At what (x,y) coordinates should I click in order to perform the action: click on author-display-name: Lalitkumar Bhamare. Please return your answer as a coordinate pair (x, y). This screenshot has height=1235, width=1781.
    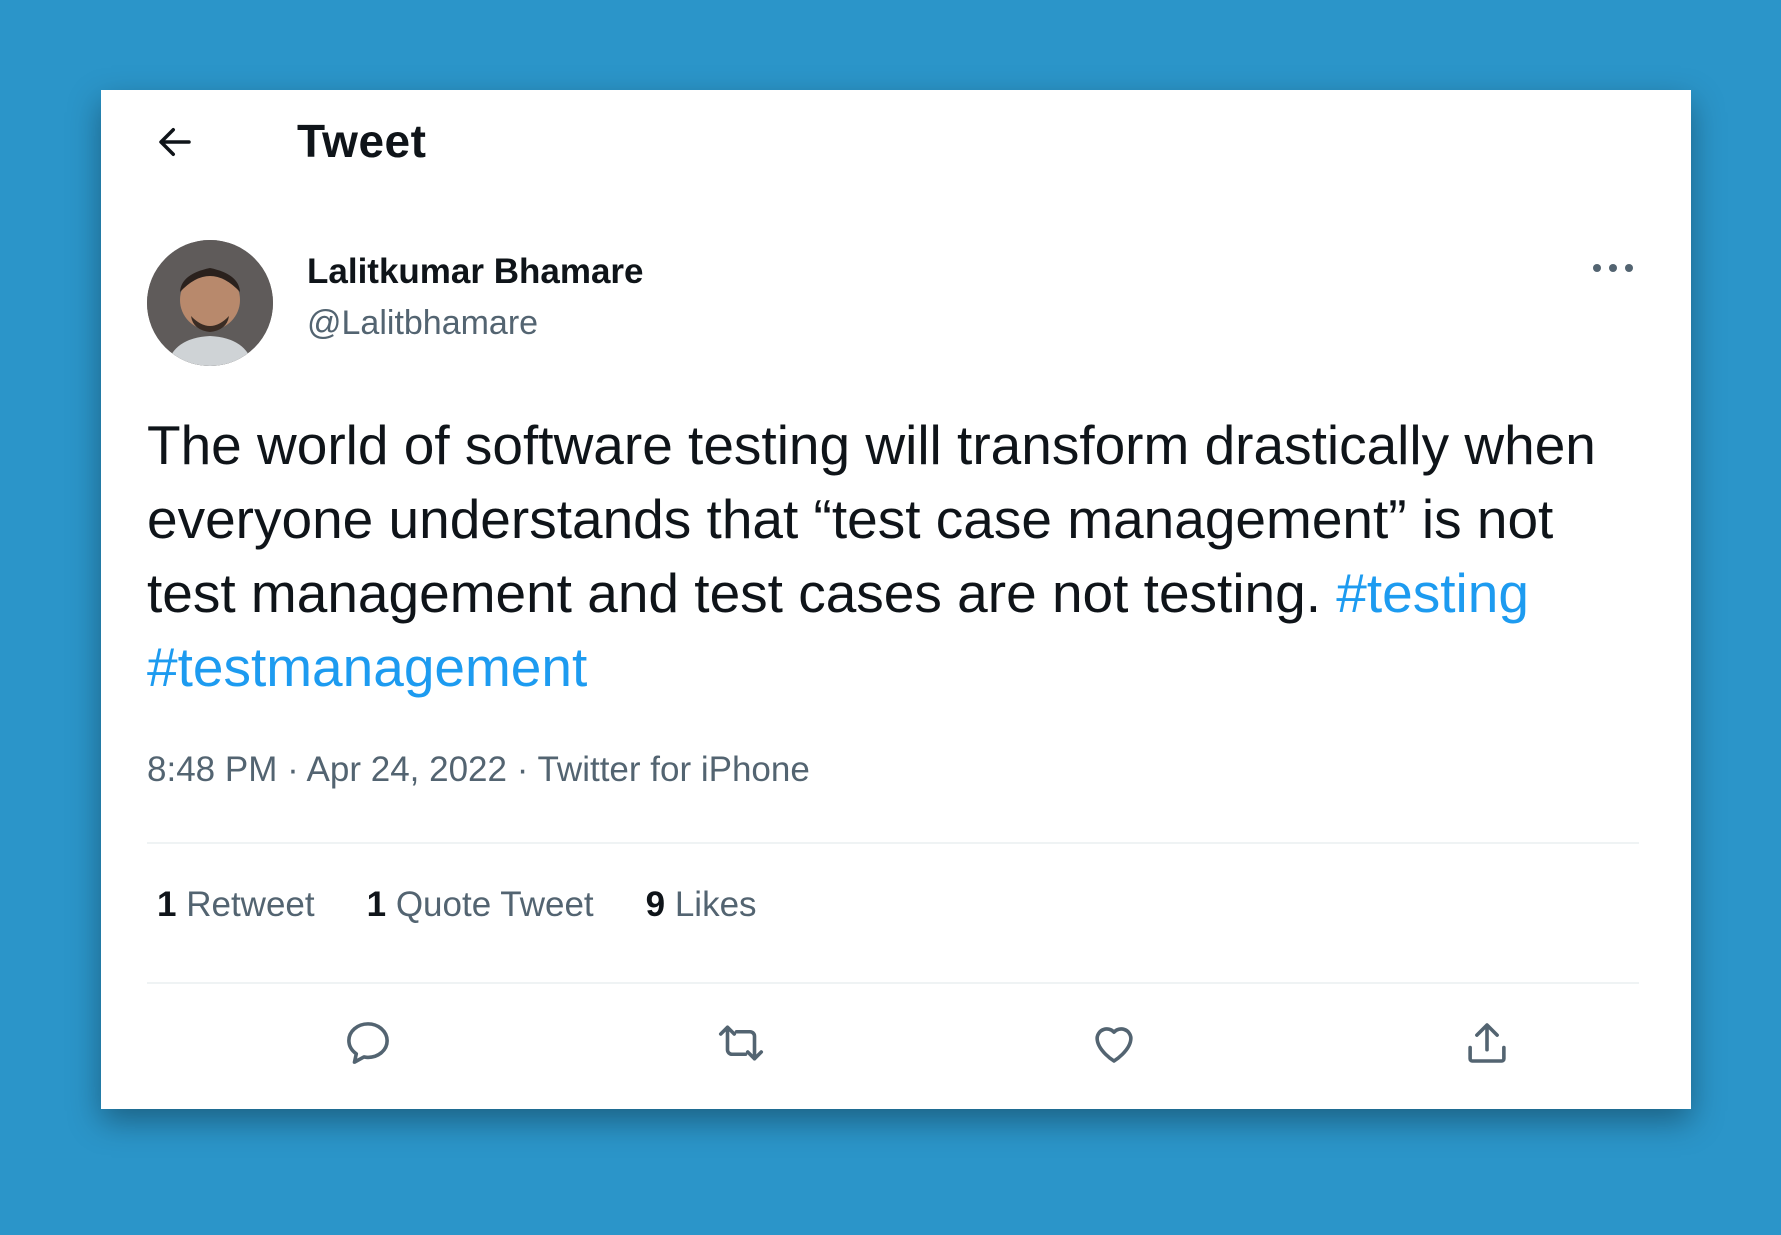
    Looking at the image, I should click on (475, 272).